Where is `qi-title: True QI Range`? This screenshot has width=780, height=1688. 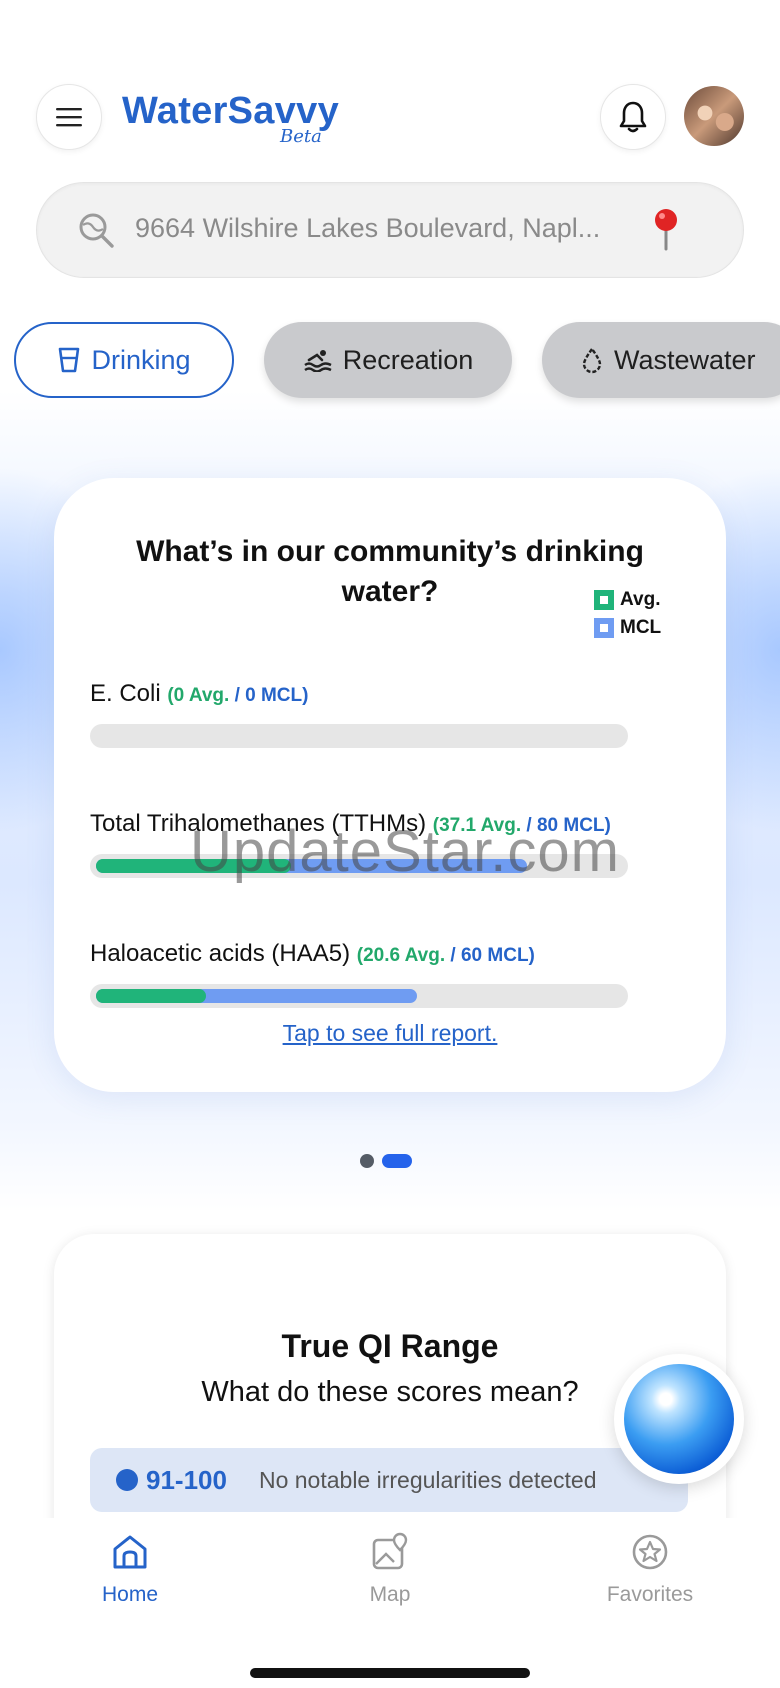 qi-title: True QI Range is located at coordinates (390, 1346).